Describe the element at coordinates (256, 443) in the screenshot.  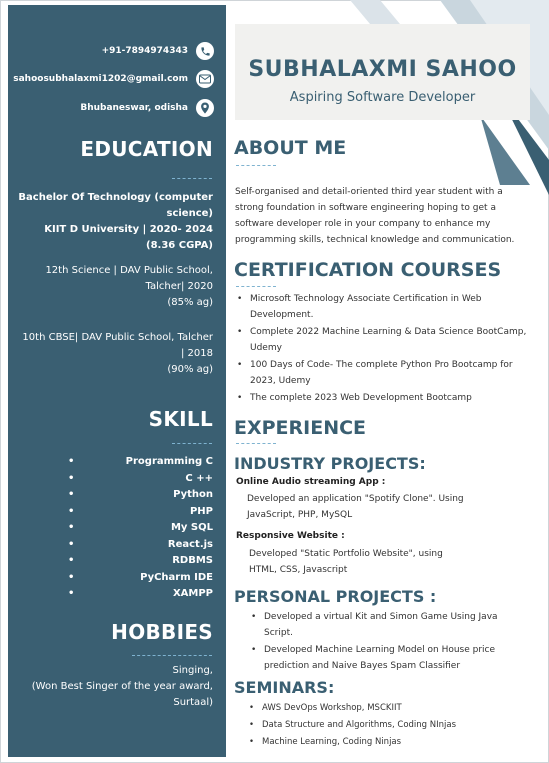
I see `experience-divider` at that location.